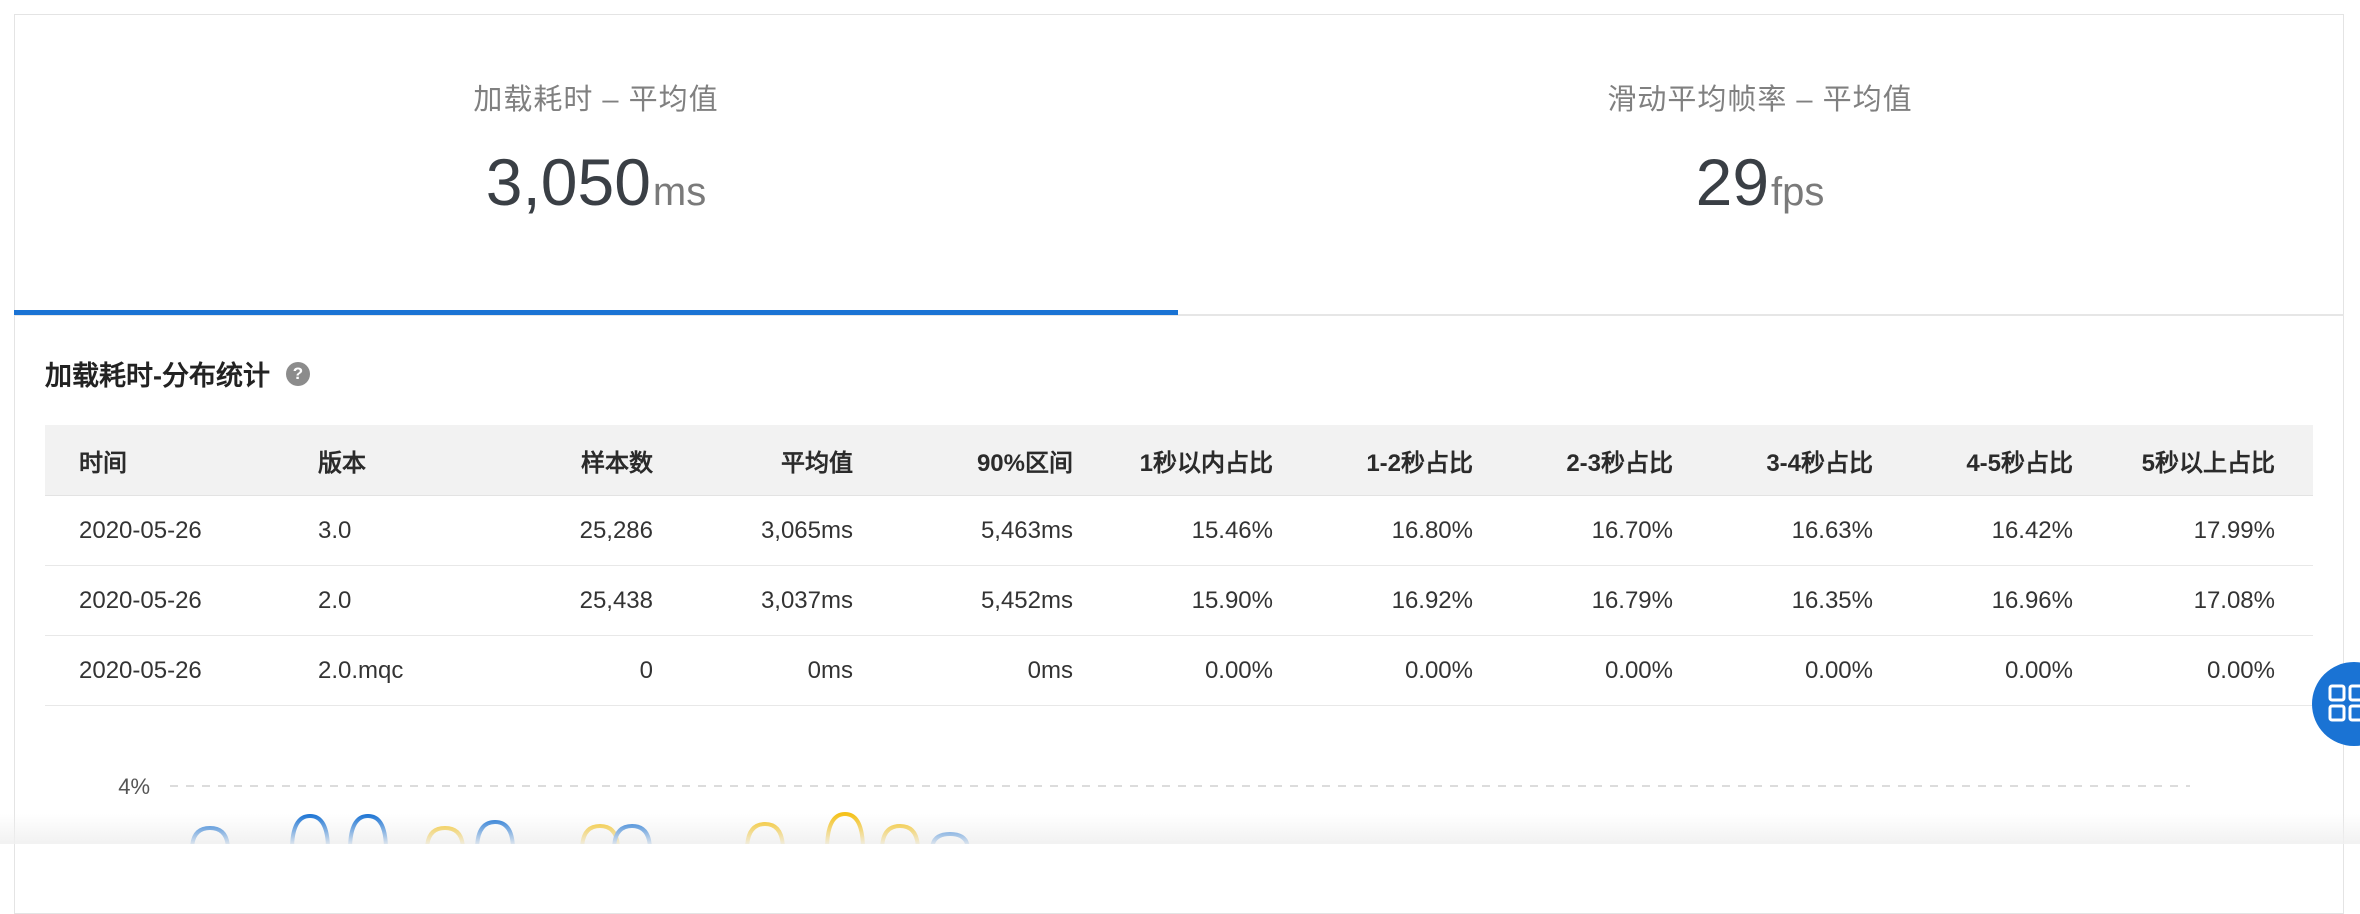  Describe the element at coordinates (298, 373) in the screenshot. I see `help-icon: ?` at that location.